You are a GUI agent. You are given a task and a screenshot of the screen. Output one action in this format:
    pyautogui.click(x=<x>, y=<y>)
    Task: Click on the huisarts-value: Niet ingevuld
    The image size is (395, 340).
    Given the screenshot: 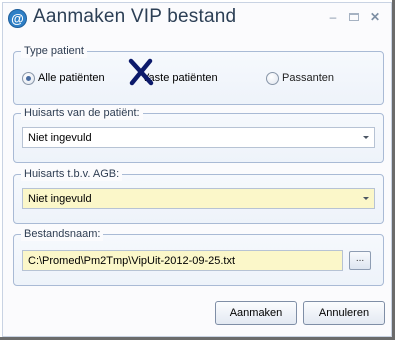 What is the action you would take?
    pyautogui.click(x=60, y=137)
    